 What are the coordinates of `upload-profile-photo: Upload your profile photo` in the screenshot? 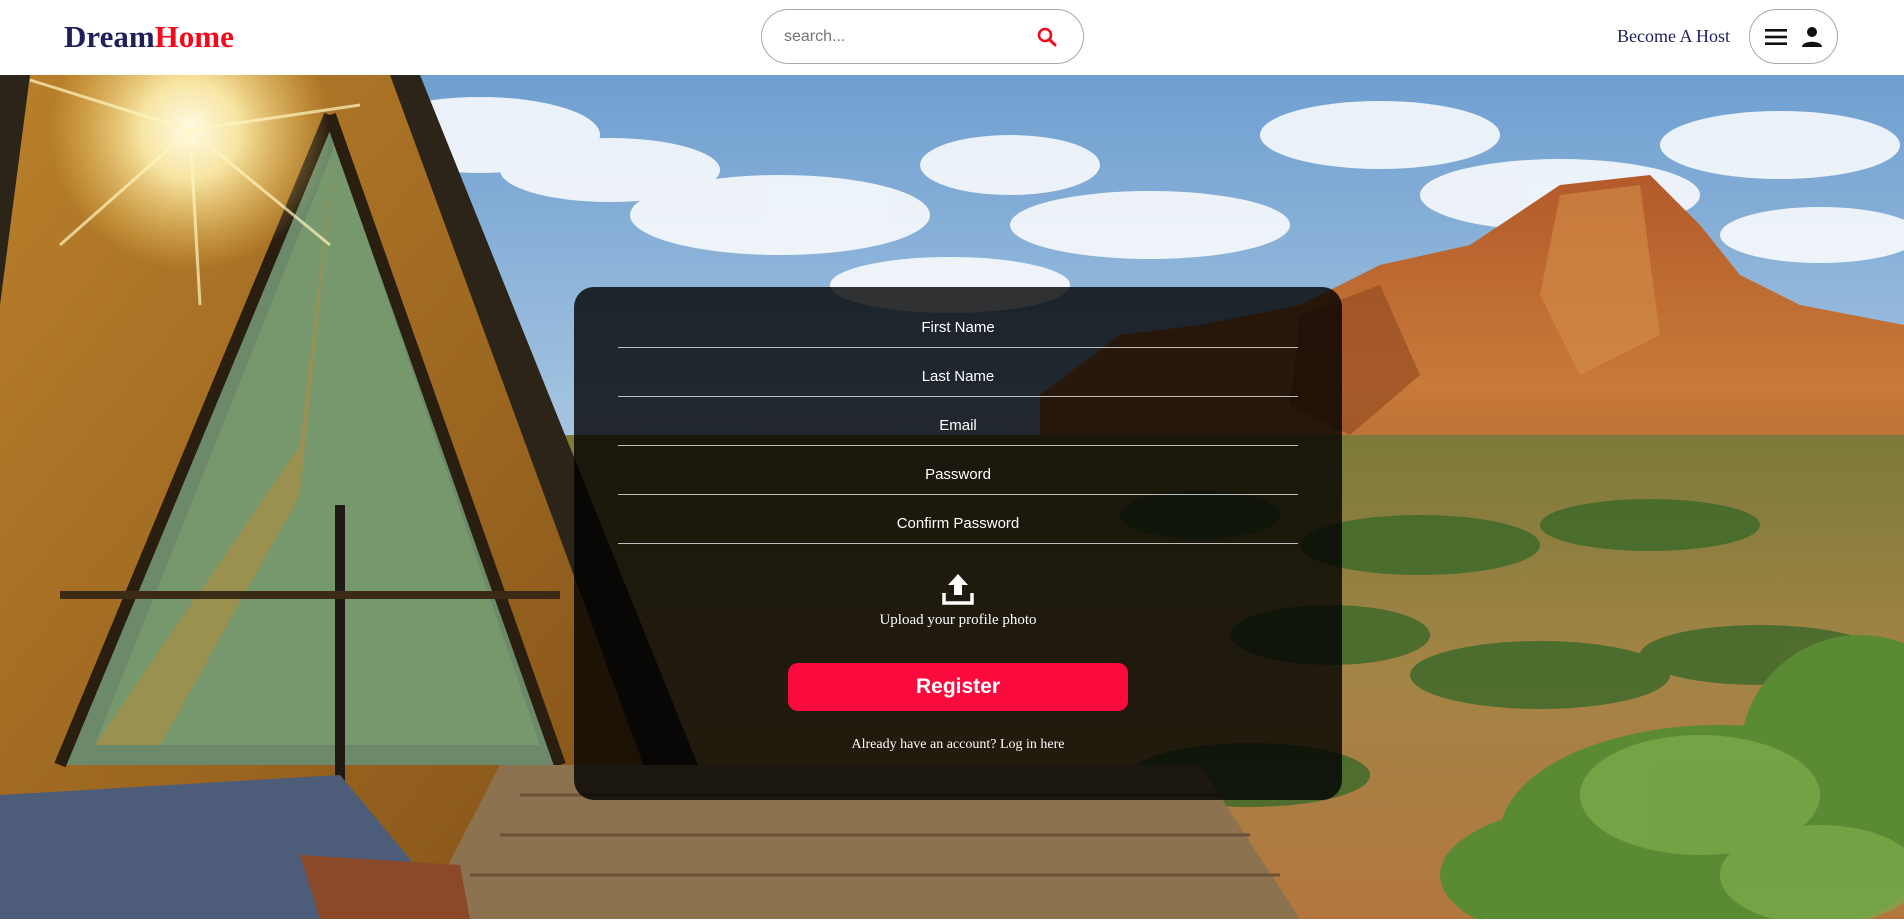 It's located at (958, 601).